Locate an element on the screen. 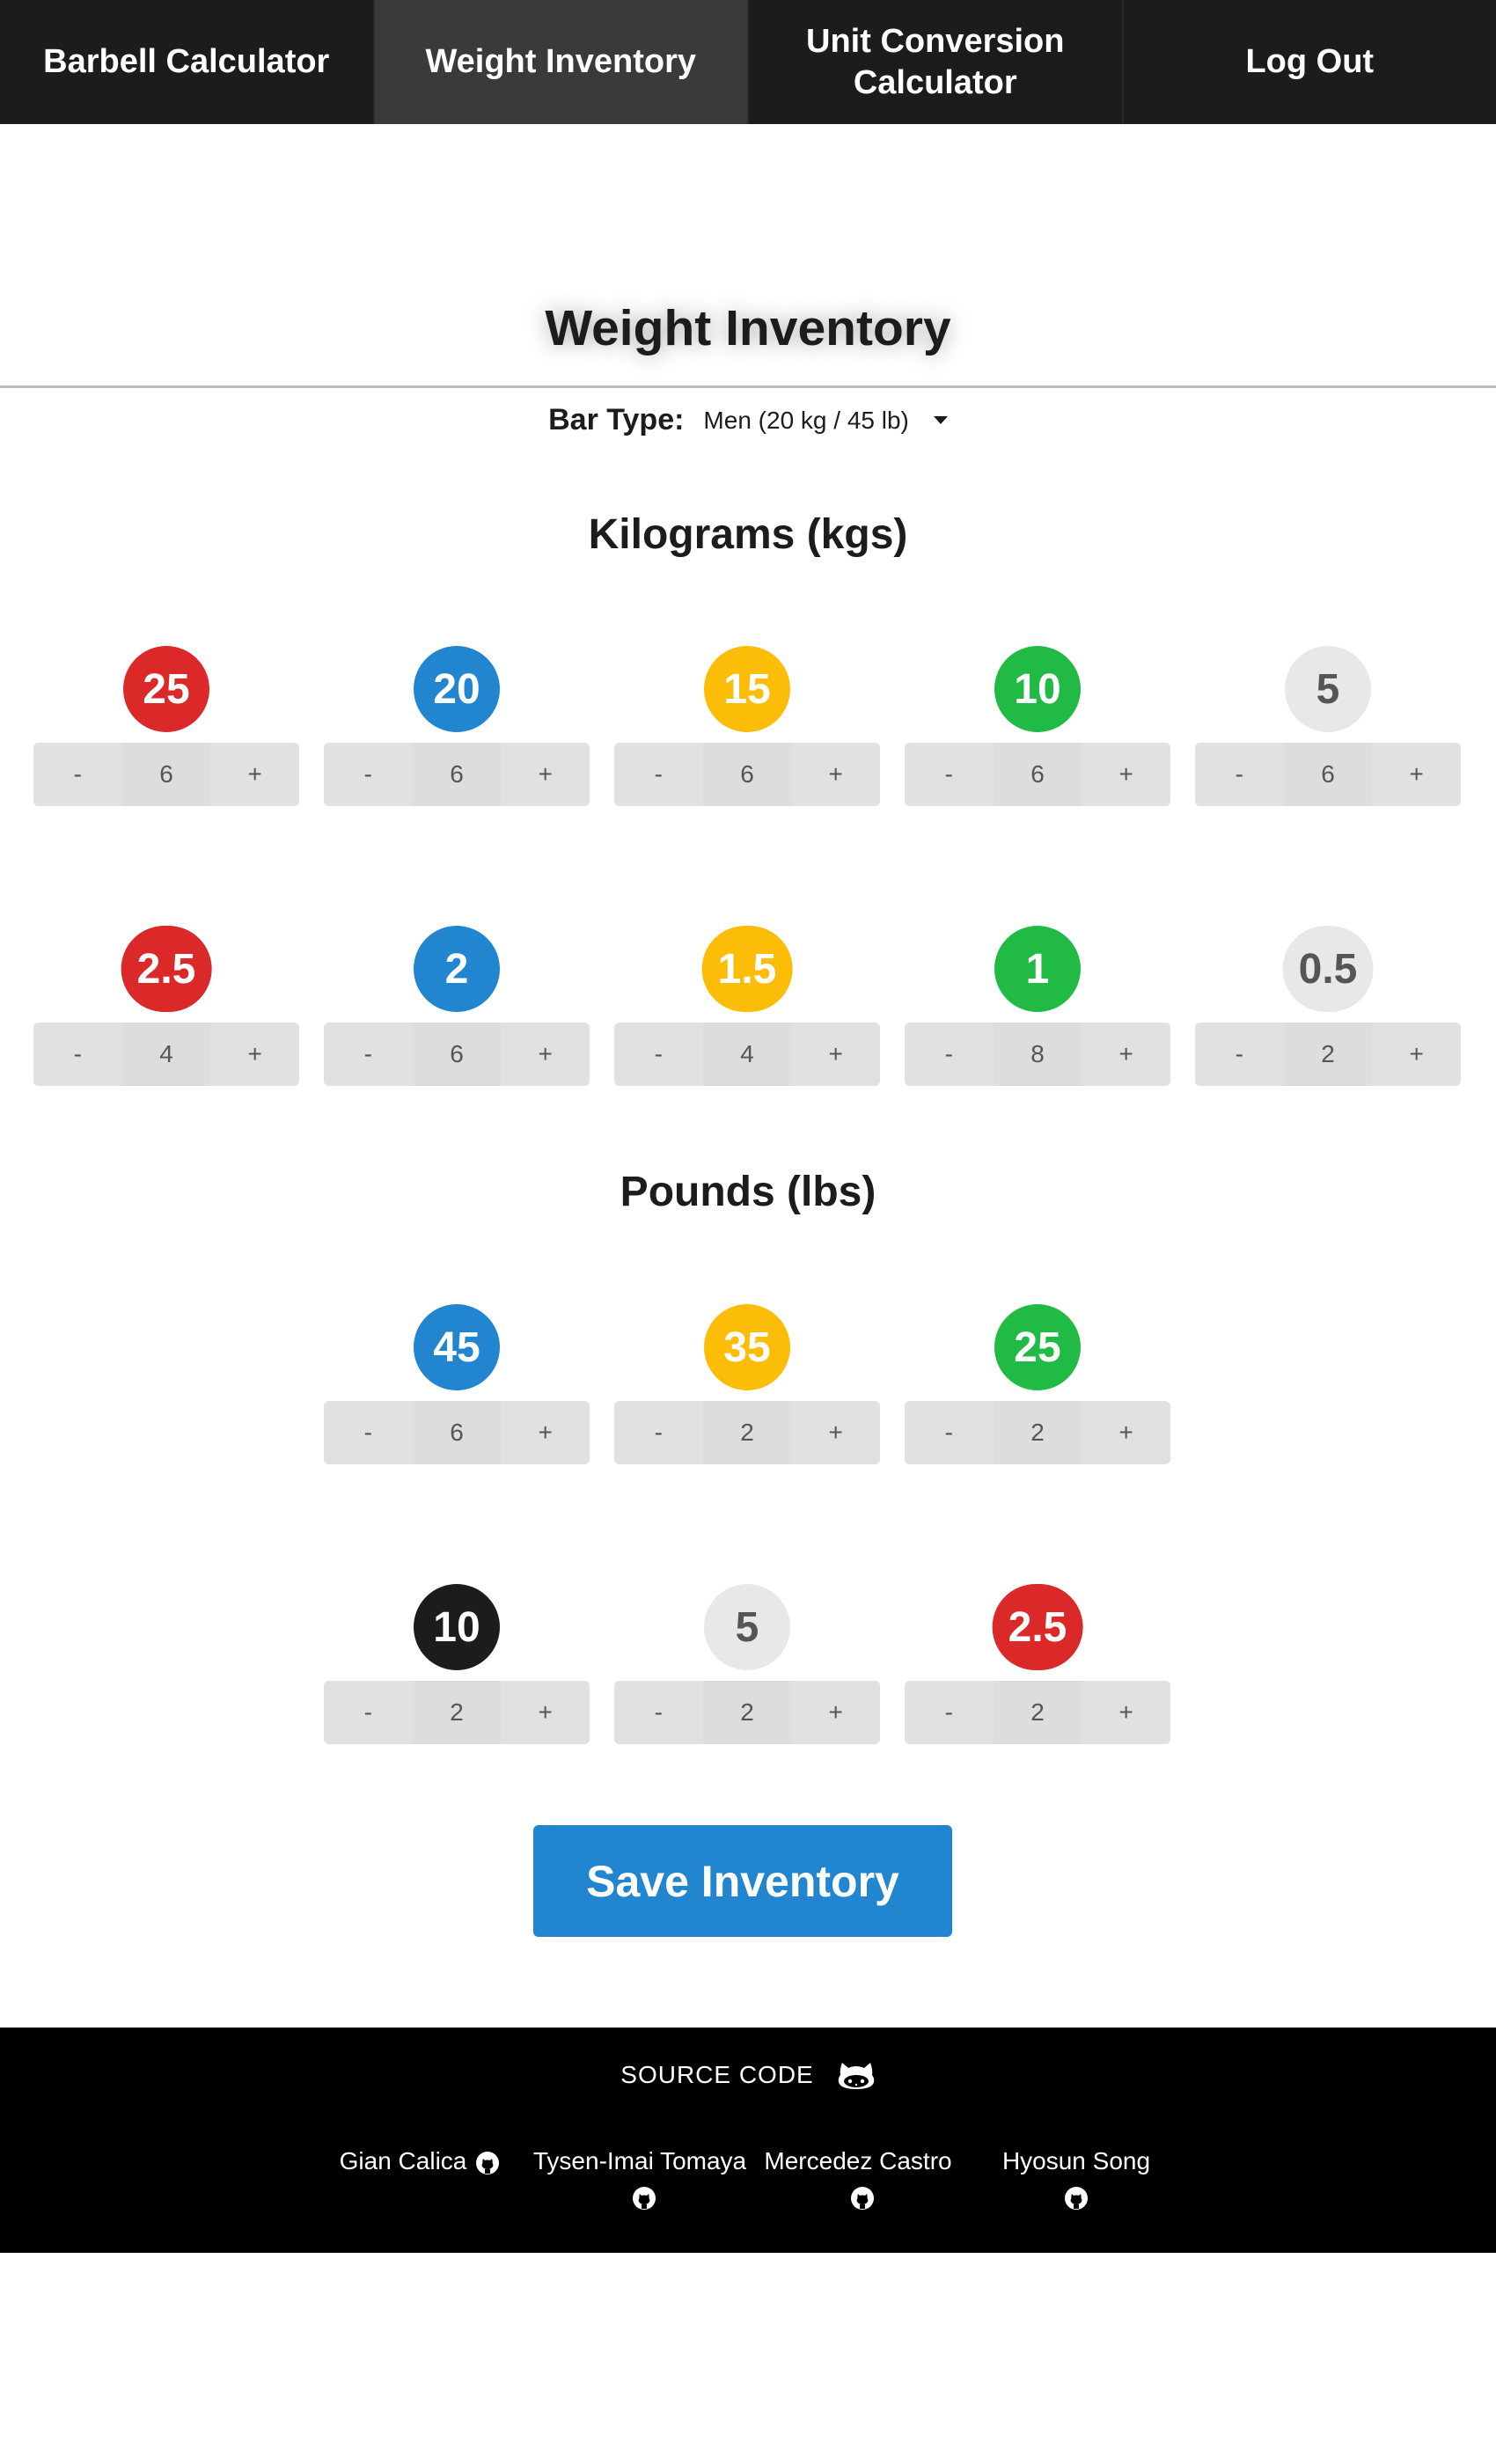 This screenshot has height=2464, width=1496. plate-weight-badge: 25 is located at coordinates (166, 689).